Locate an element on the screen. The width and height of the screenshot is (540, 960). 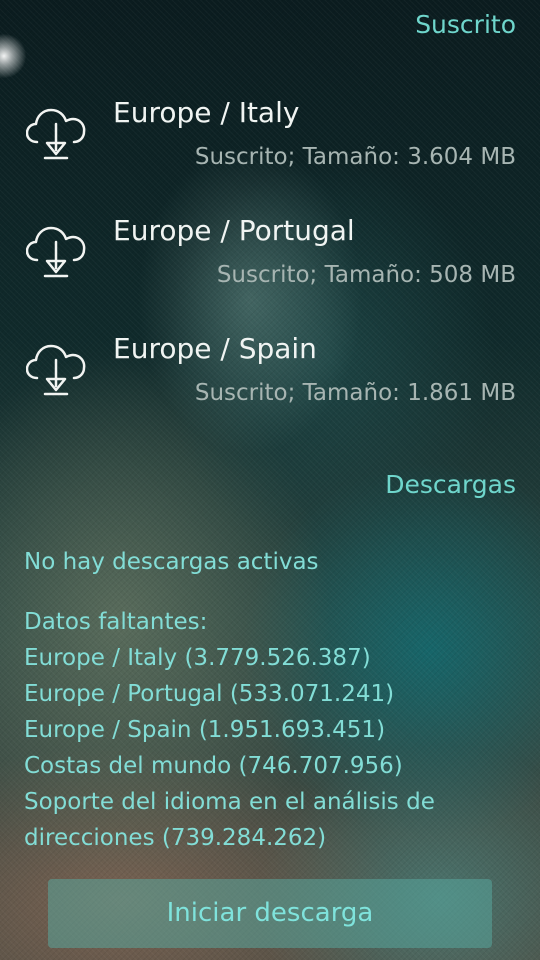
no-active-downloads-label: No hay descargas activas is located at coordinates (171, 562).